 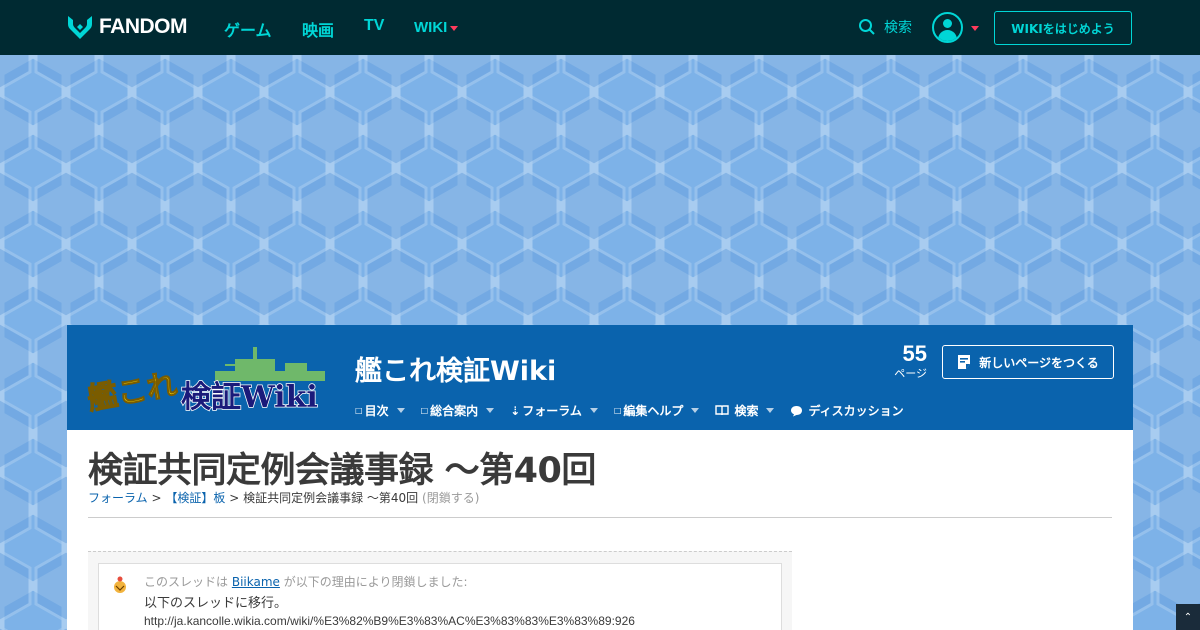 What do you see at coordinates (1039, 362) in the screenshot?
I see `new-page-label: 新しいページをつくる` at bounding box center [1039, 362].